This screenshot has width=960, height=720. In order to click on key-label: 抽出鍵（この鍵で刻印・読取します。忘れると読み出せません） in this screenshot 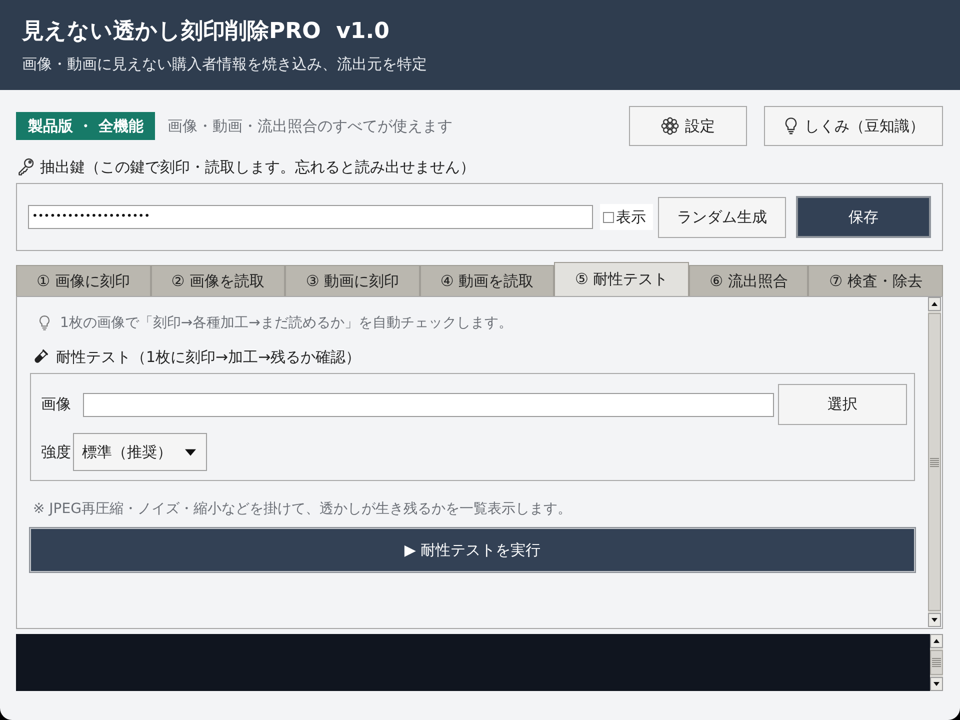, I will do `click(257, 167)`.